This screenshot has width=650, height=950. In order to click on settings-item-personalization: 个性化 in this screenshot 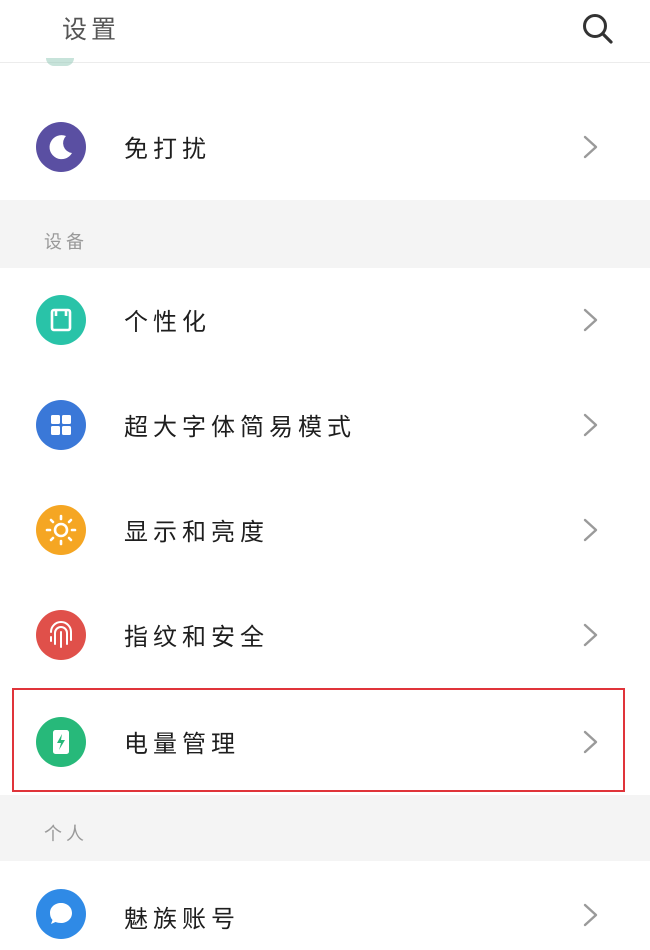, I will do `click(325, 320)`.